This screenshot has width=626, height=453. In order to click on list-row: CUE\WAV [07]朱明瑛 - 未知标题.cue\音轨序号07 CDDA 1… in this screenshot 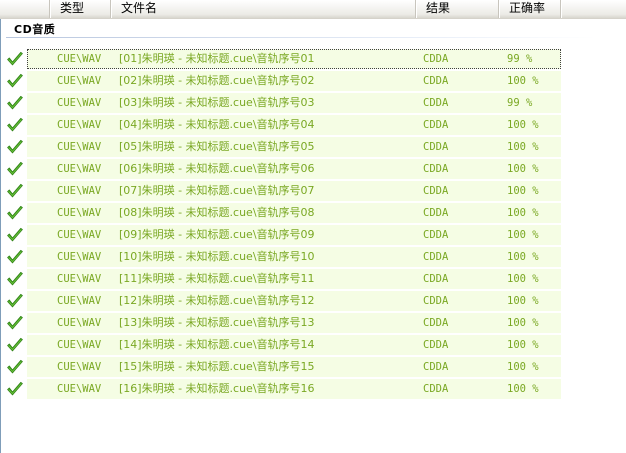, I will do `click(313, 191)`.